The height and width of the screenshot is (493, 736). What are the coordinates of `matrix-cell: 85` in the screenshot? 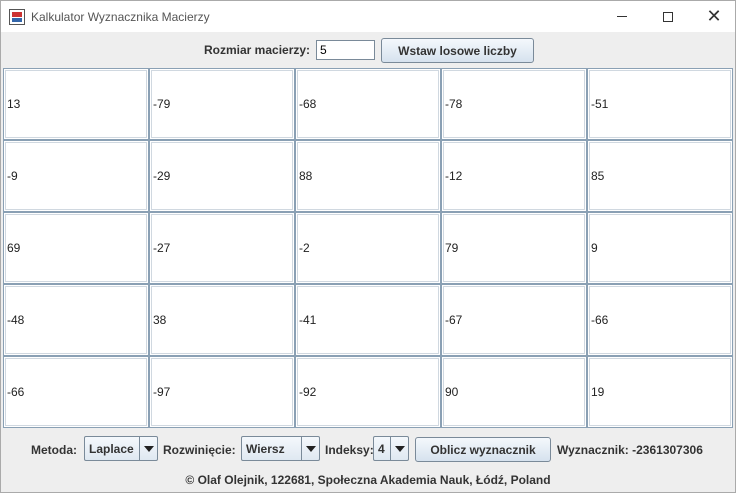 It's located at (660, 176).